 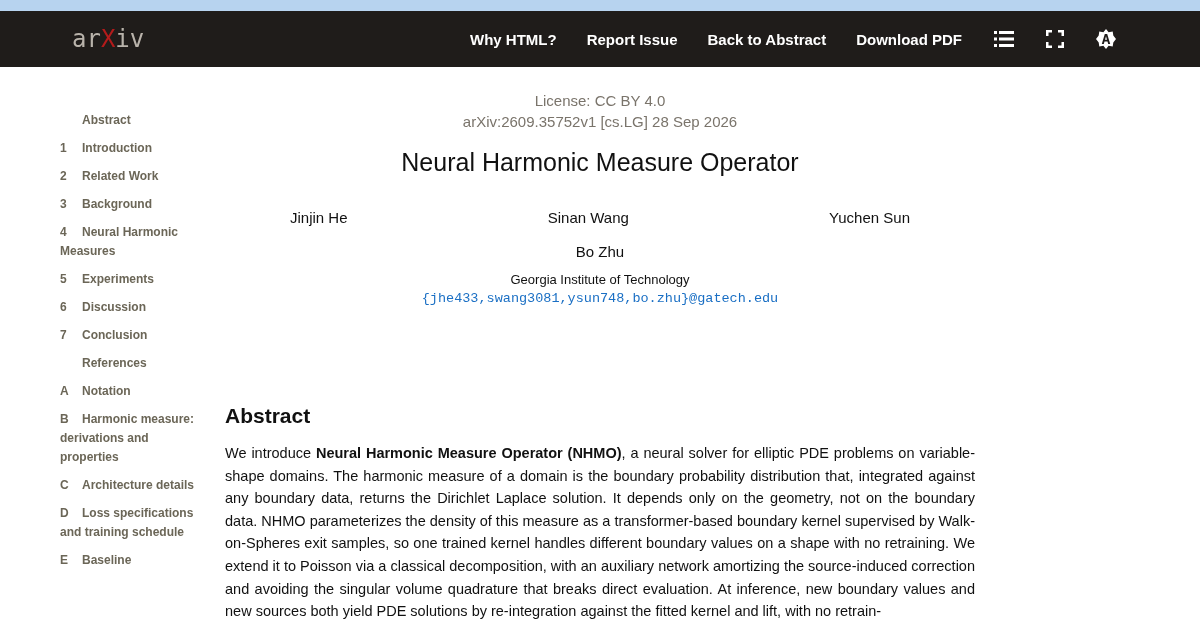 What do you see at coordinates (131, 523) in the screenshot?
I see `toc-link: D Loss specifications and training schedule` at bounding box center [131, 523].